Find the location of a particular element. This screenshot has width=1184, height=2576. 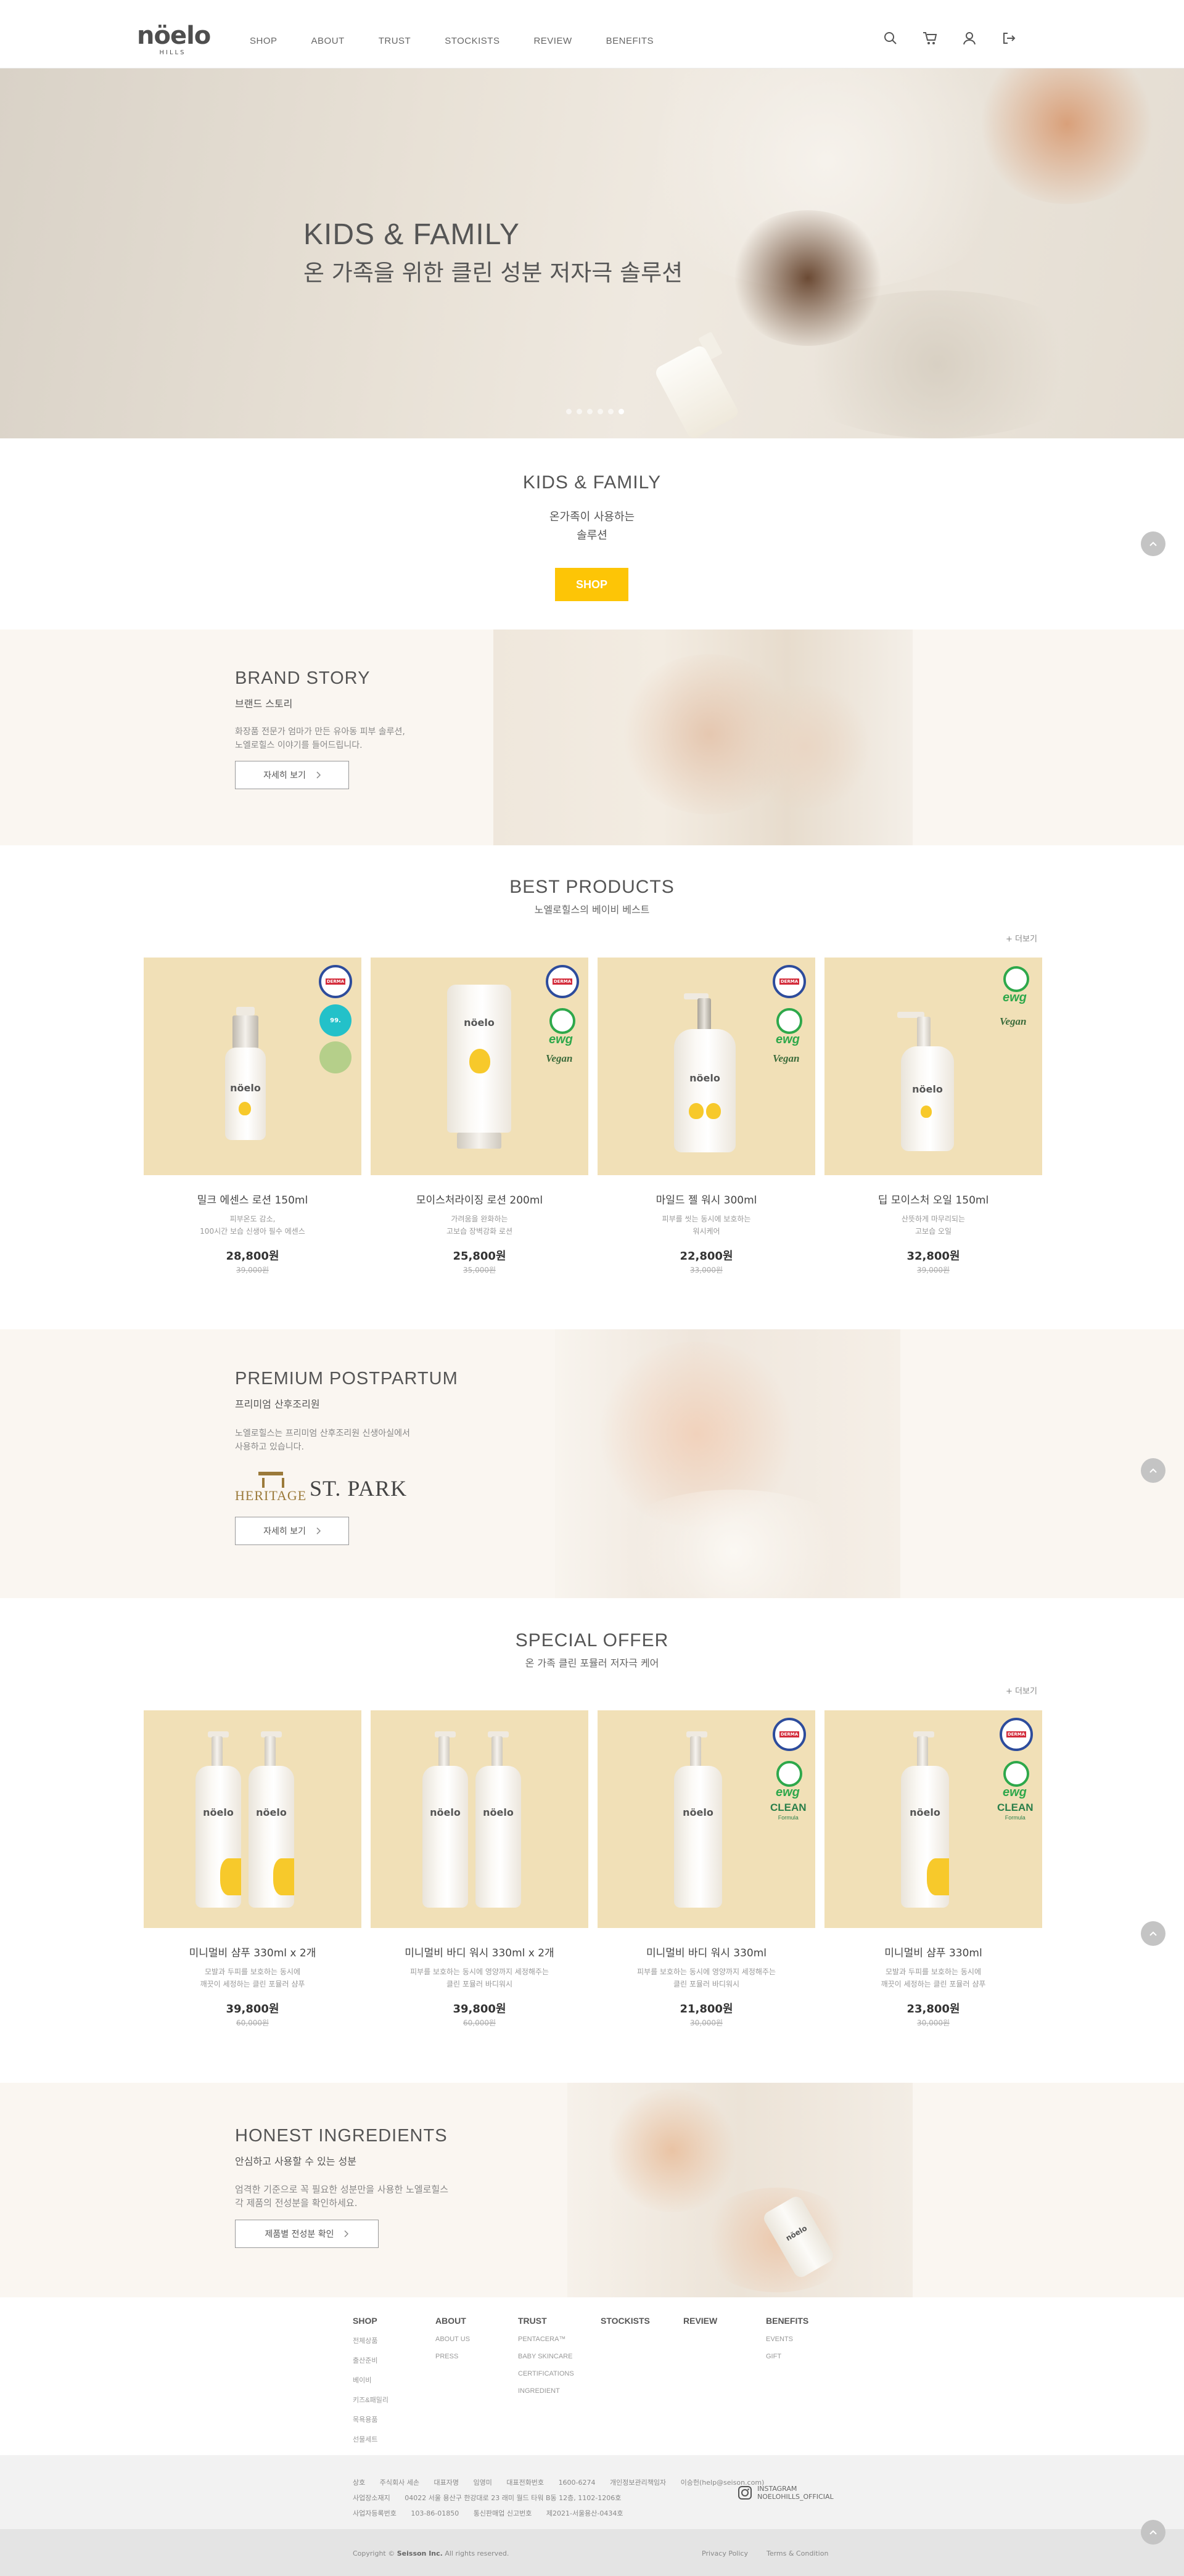

terms-link: Terms & Condition is located at coordinates (798, 2553).